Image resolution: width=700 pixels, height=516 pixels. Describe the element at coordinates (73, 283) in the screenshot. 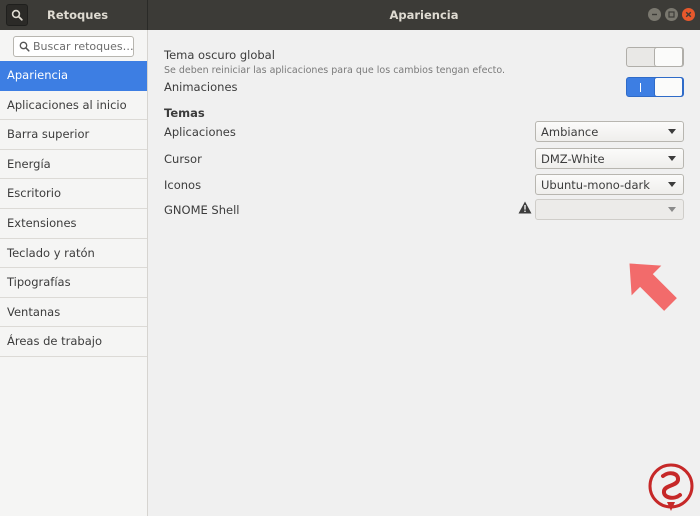

I see `sidebar-item-tipografias: Tipografías` at that location.